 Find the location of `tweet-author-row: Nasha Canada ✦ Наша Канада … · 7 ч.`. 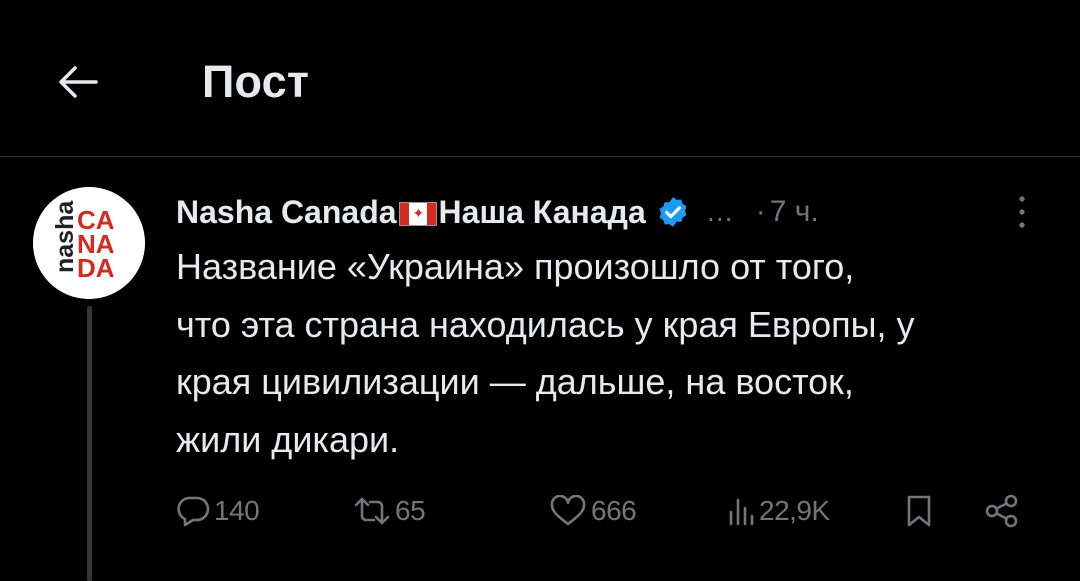

tweet-author-row: Nasha Canada ✦ Наша Канада … · 7 ч. is located at coordinates (497, 212).